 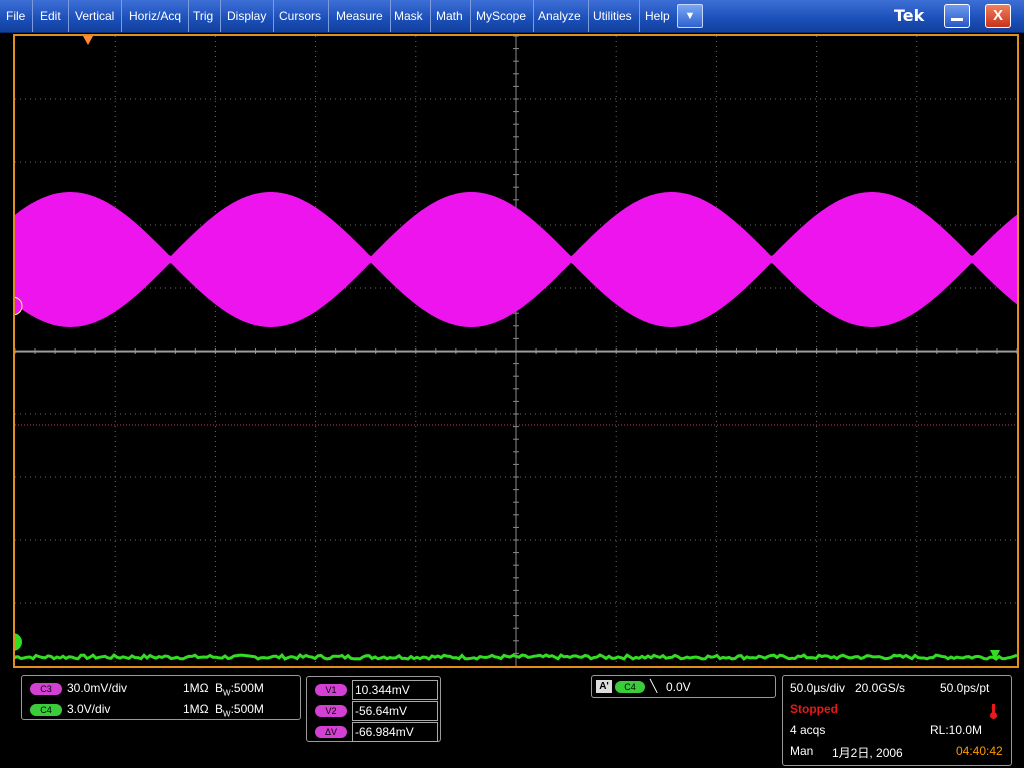 What do you see at coordinates (880, 688) in the screenshot?
I see `sample-rate: 20.0GS/s` at bounding box center [880, 688].